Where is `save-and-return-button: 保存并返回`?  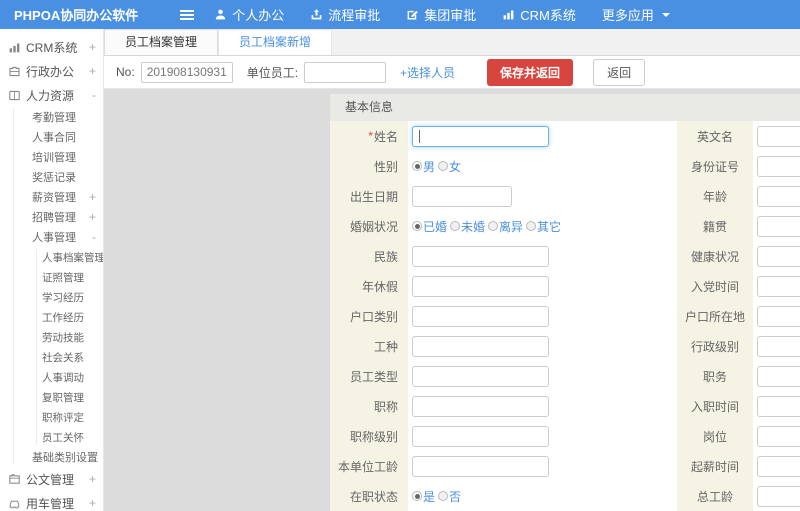
save-and-return-button: 保存并返回 is located at coordinates (530, 72).